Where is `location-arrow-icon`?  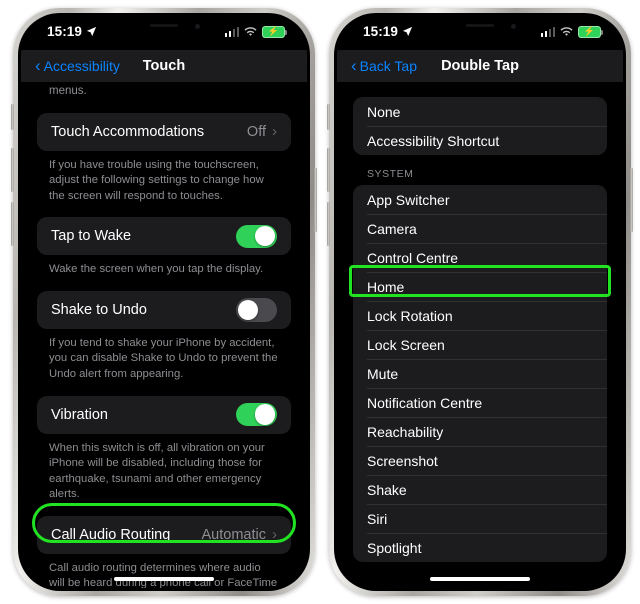
location-arrow-icon is located at coordinates (91, 32).